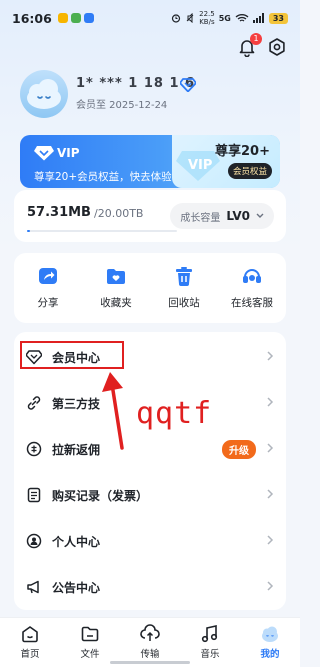  What do you see at coordinates (184, 288) in the screenshot?
I see `quick-action-trash: 回收站` at bounding box center [184, 288].